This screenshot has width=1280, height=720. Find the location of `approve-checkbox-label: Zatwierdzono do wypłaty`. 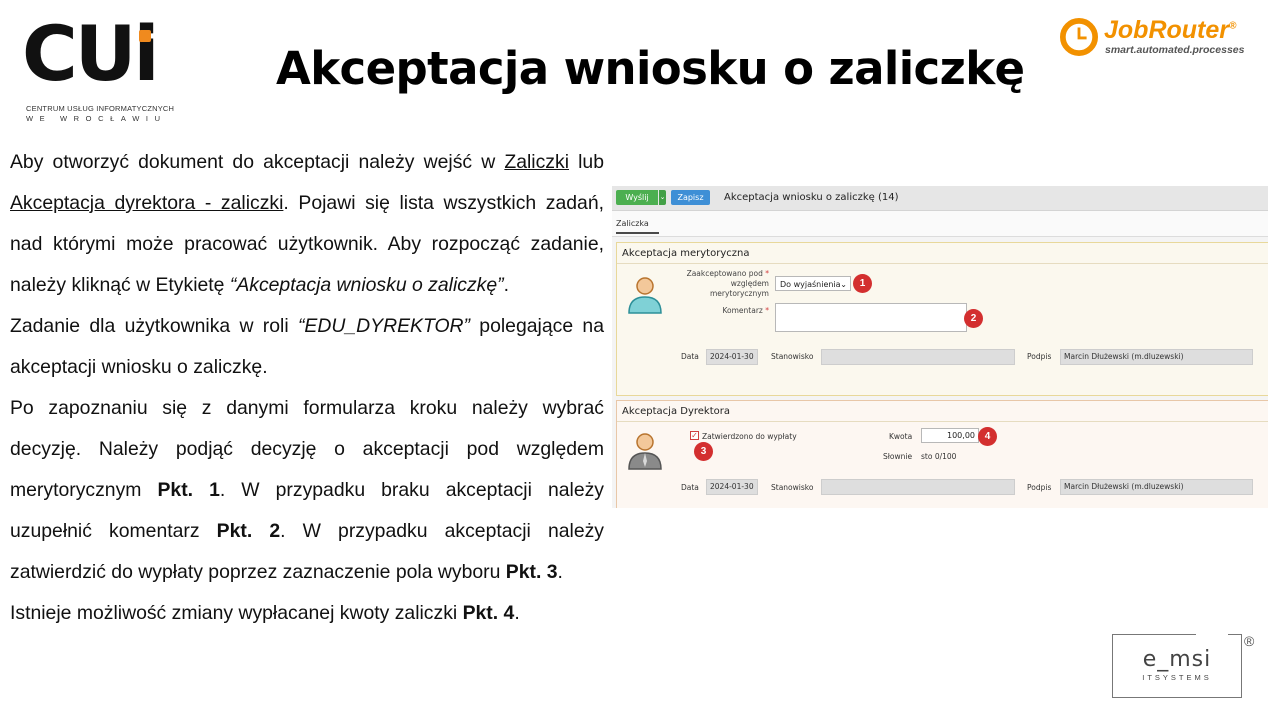

approve-checkbox-label: Zatwierdzono do wypłaty is located at coordinates (749, 436).